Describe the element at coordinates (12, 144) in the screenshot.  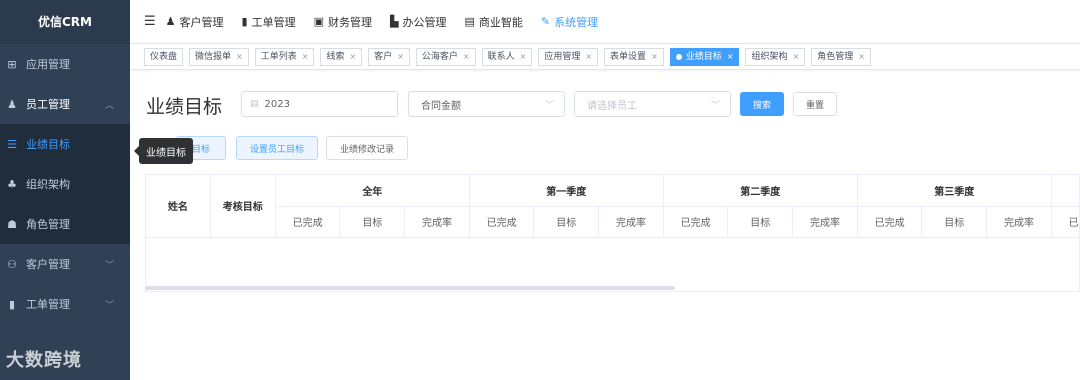
I see `target-list-icon: ☰` at that location.